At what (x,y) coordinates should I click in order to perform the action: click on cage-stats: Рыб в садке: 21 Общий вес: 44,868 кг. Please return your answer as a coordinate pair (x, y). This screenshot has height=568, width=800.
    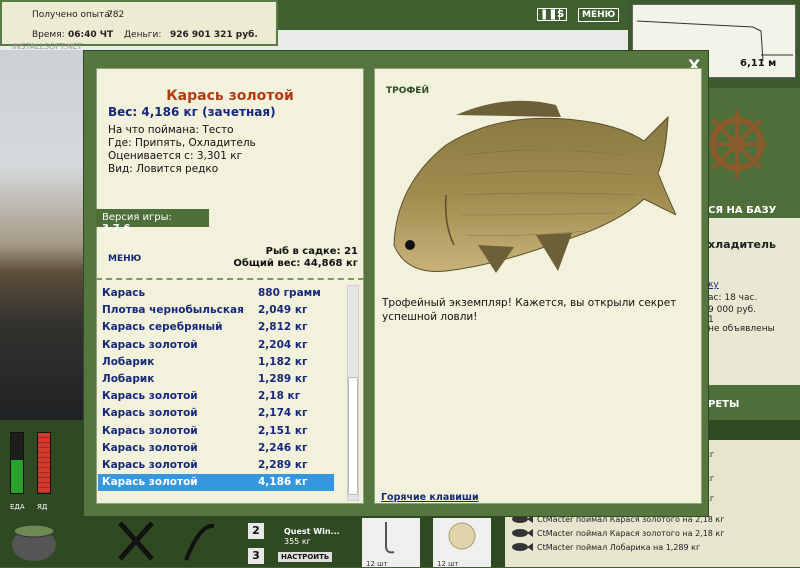
    Looking at the image, I should click on (289, 258).